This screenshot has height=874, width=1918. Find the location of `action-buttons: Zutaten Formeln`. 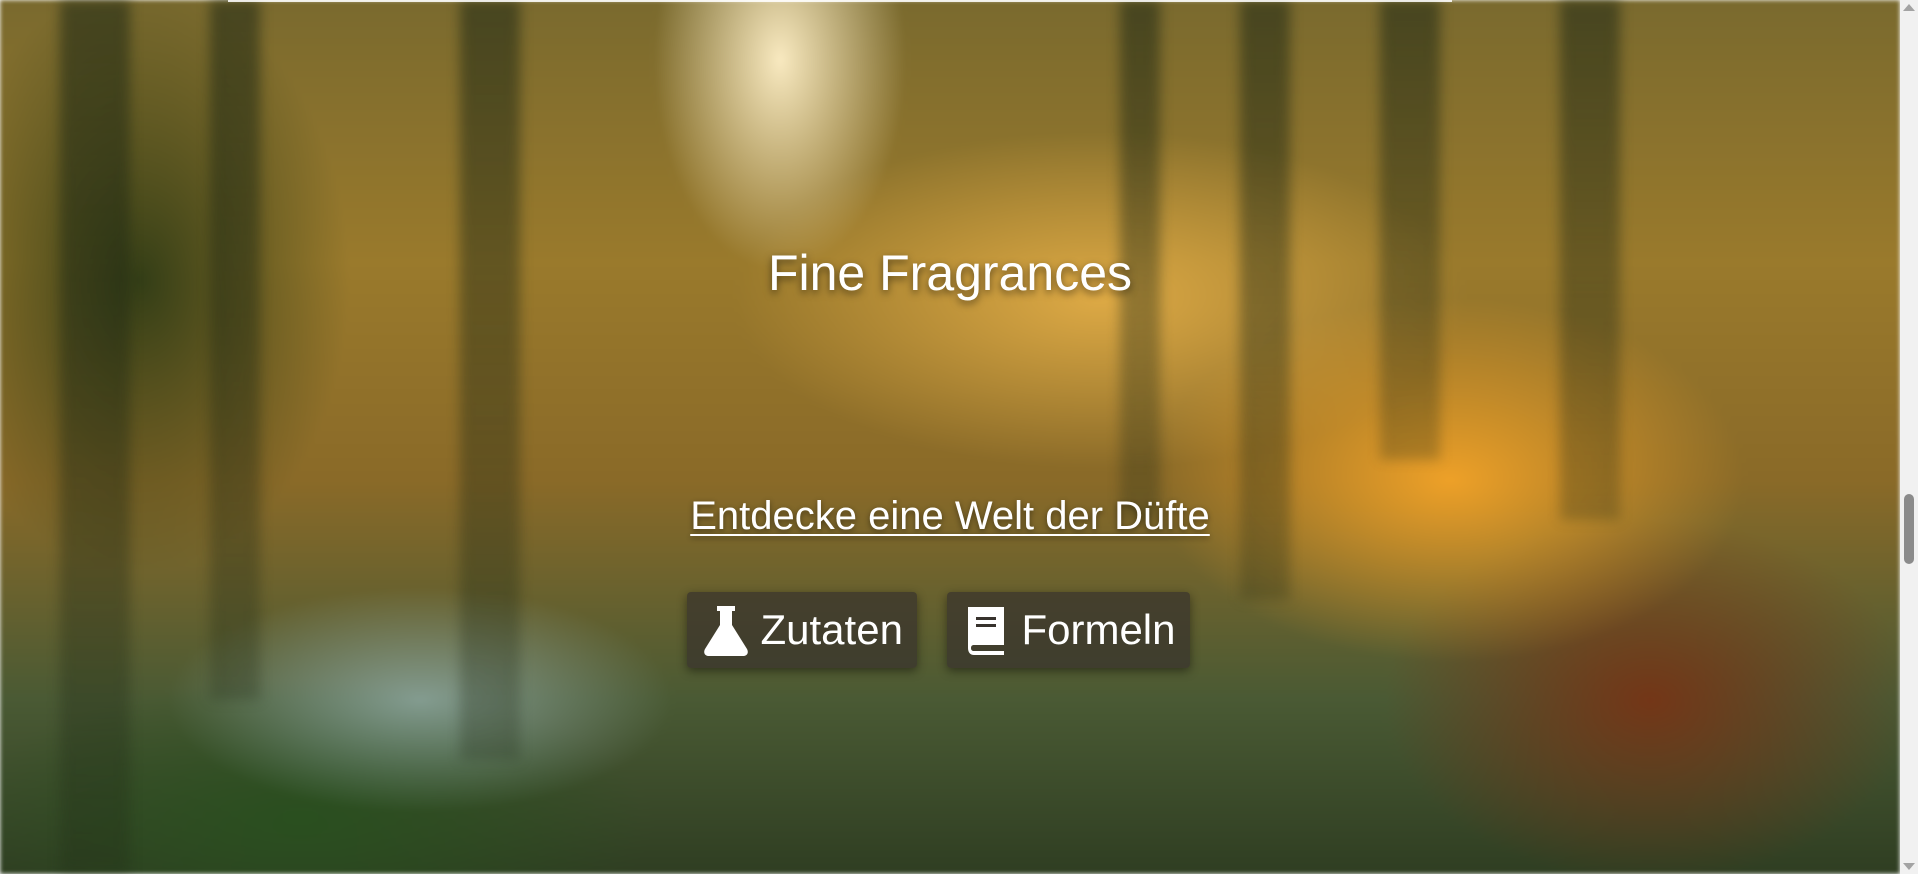

action-buttons: Zutaten Formeln is located at coordinates (950, 630).